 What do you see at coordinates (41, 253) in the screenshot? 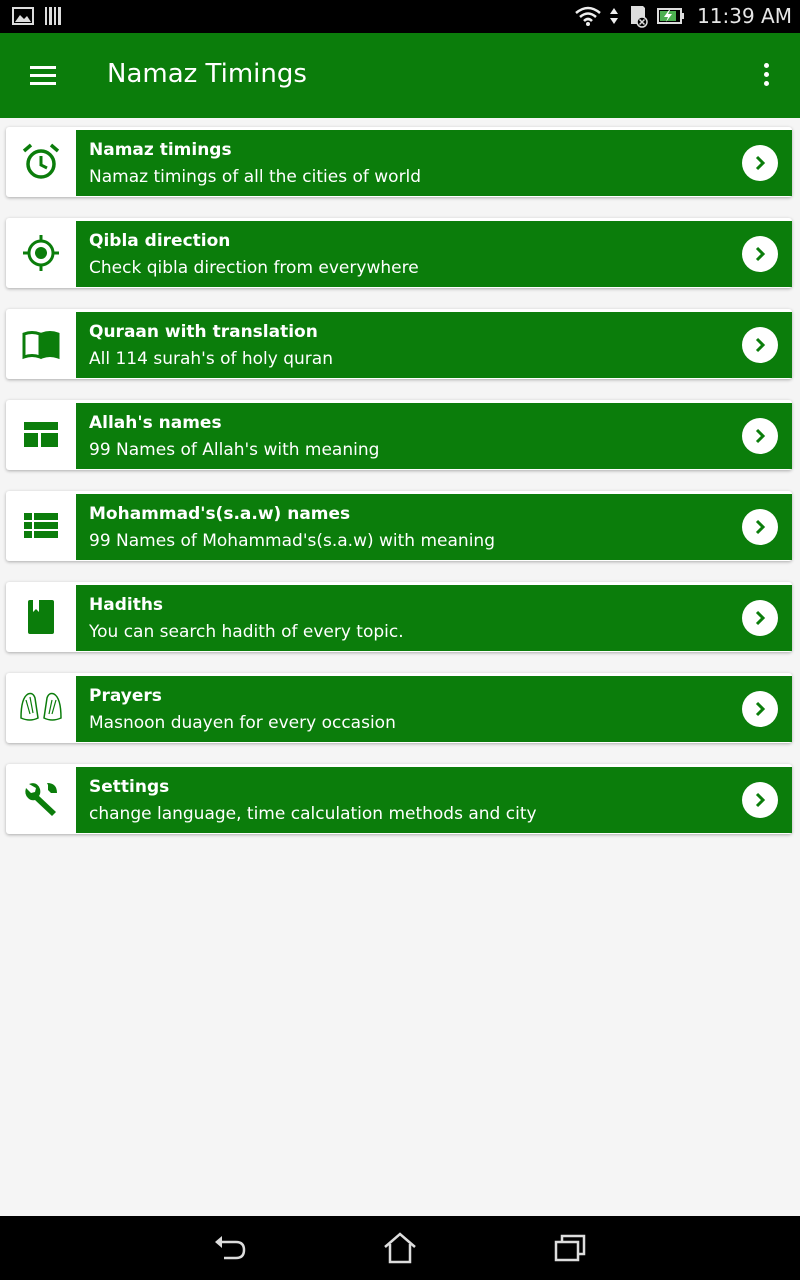
I see `crosshair-target-icon` at bounding box center [41, 253].